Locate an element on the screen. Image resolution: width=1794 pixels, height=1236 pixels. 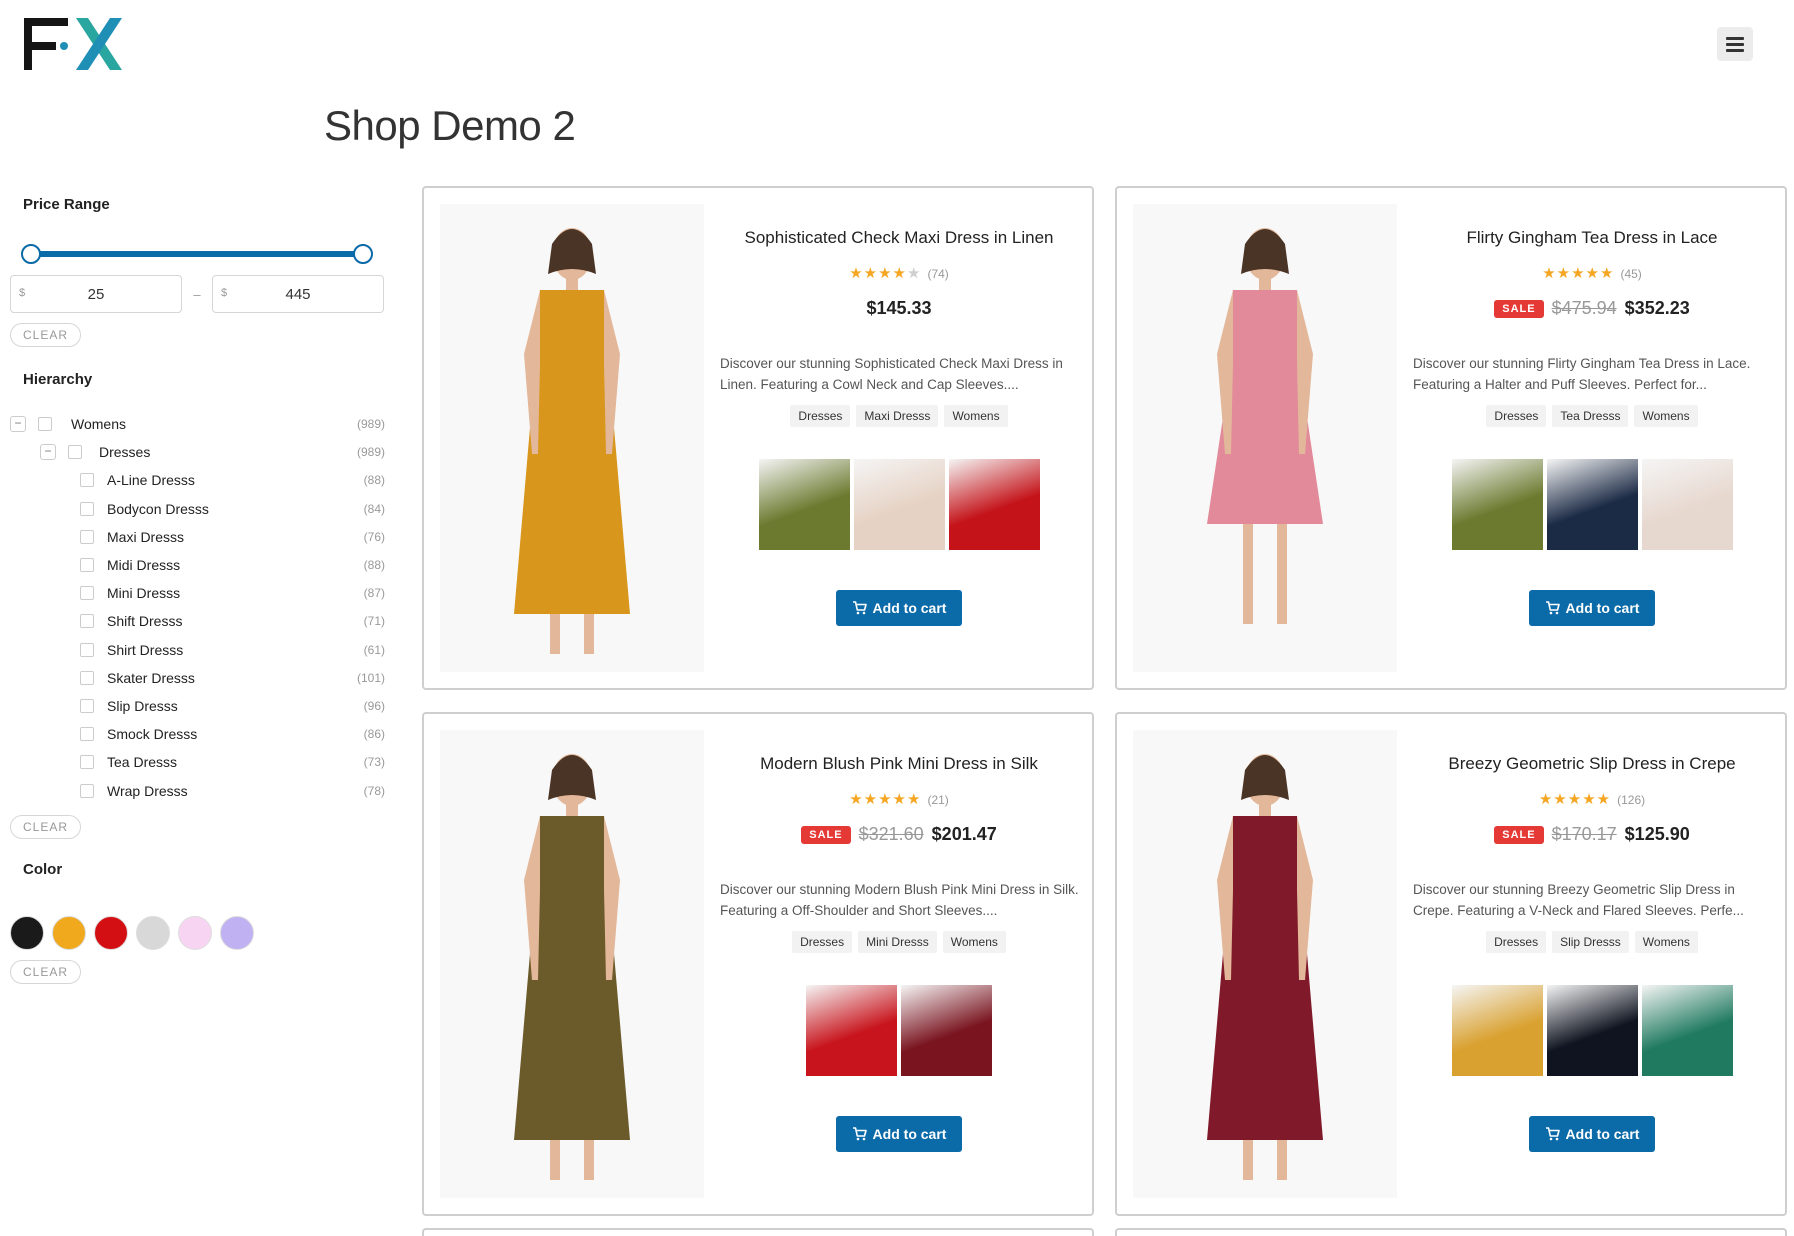
clear-hierarchy-button: CLEAR is located at coordinates (46, 826).